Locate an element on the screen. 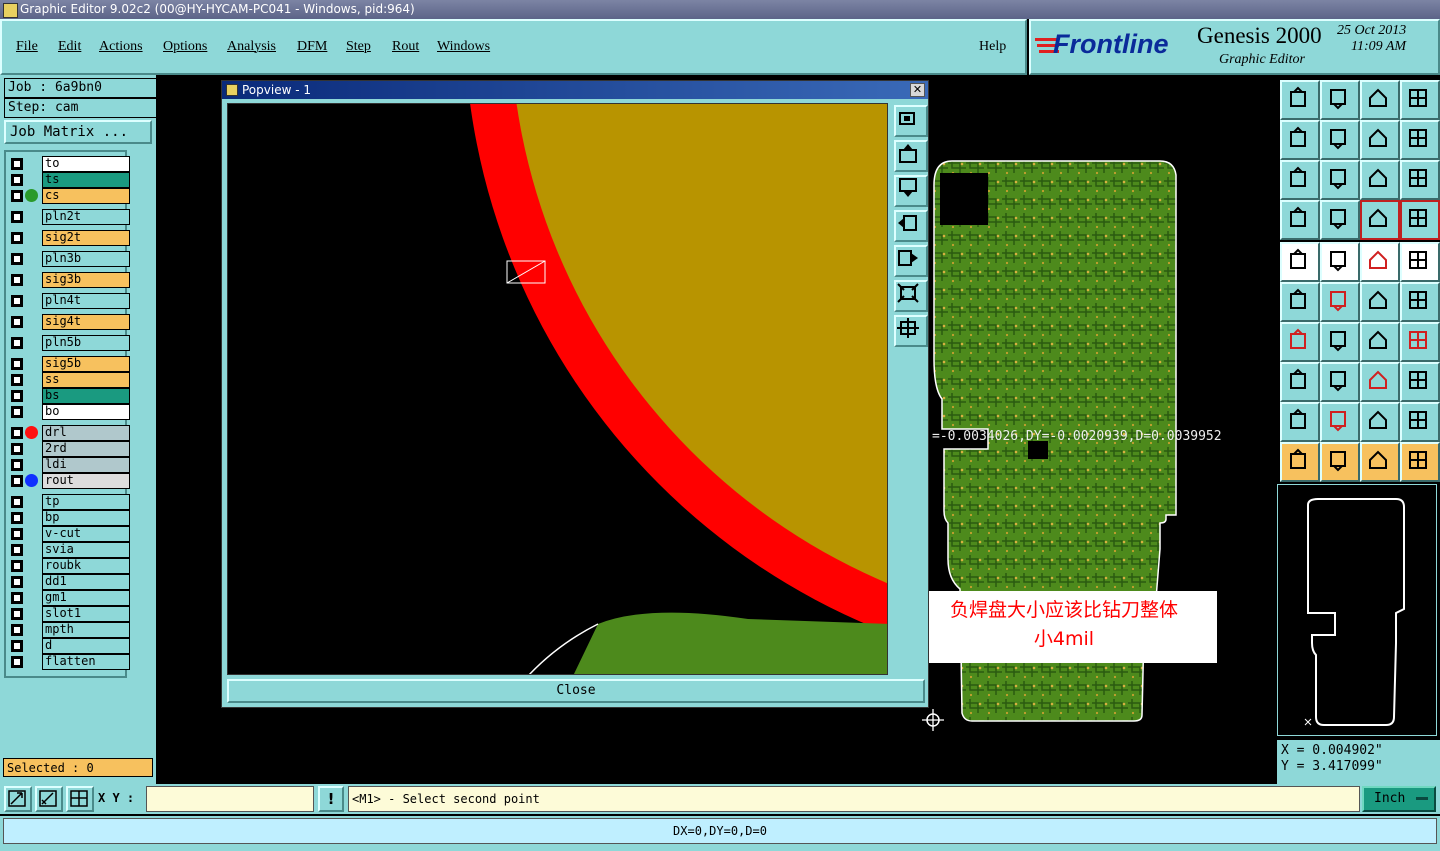 This screenshot has height=851, width=1440. tool-select-shape-button is located at coordinates (1420, 382).